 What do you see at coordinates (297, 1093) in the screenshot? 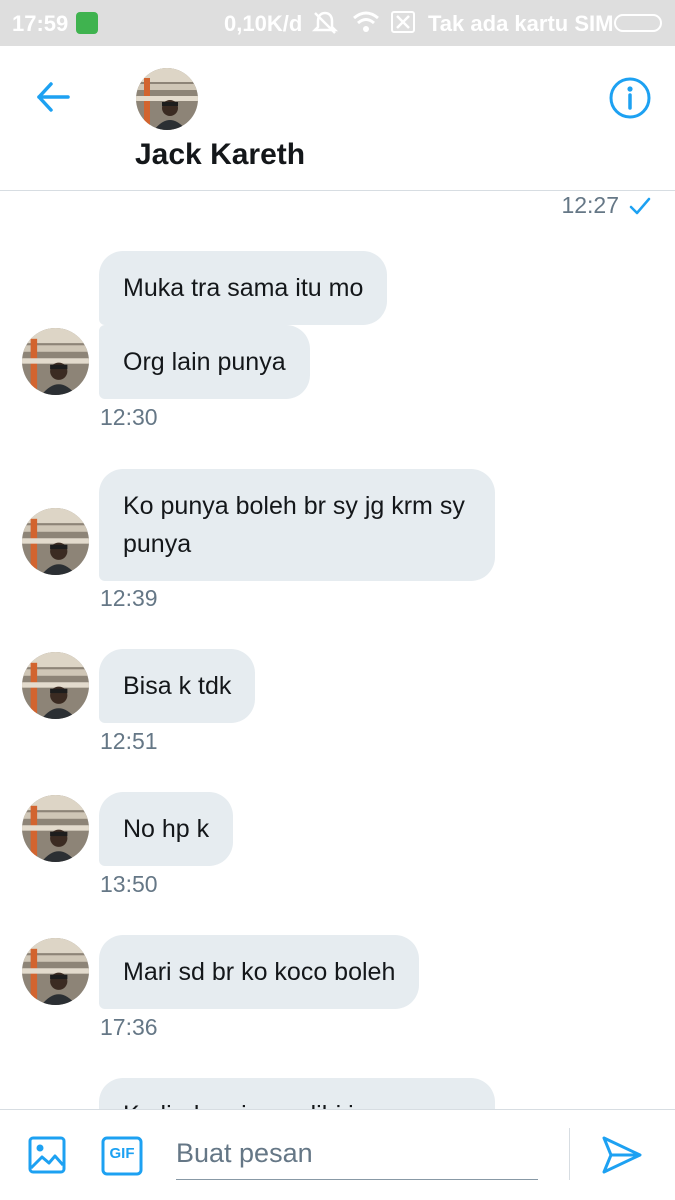
I see `received-message-bubble: Ko liad ap in modibi in mau` at bounding box center [297, 1093].